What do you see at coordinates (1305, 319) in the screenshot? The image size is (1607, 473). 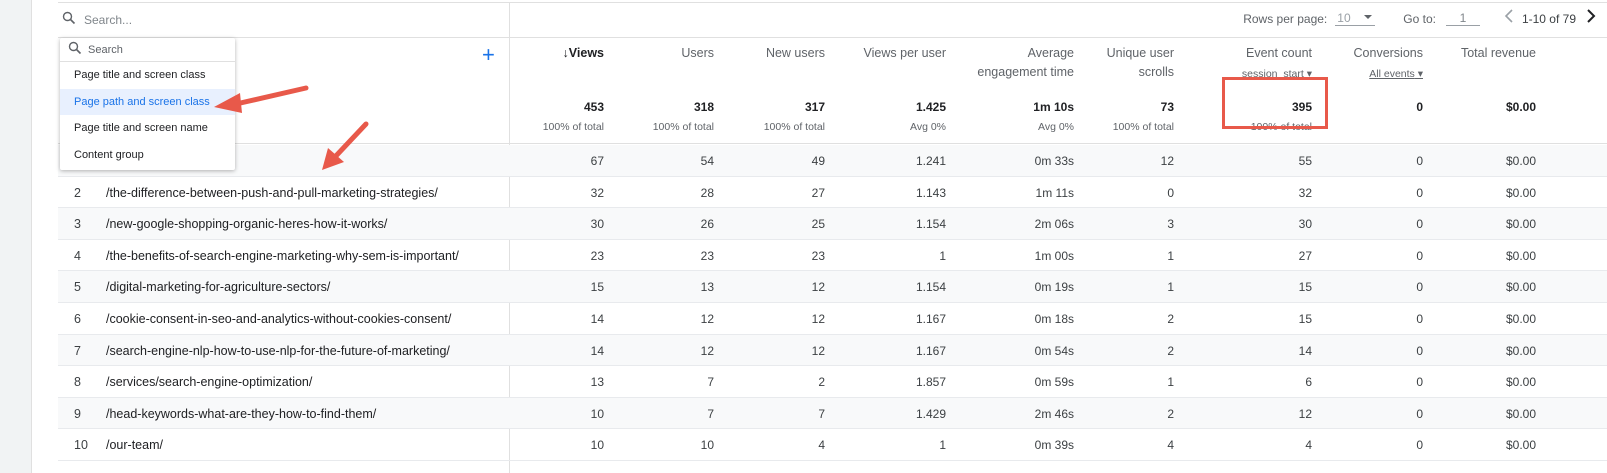 I see `cell-events: 15` at bounding box center [1305, 319].